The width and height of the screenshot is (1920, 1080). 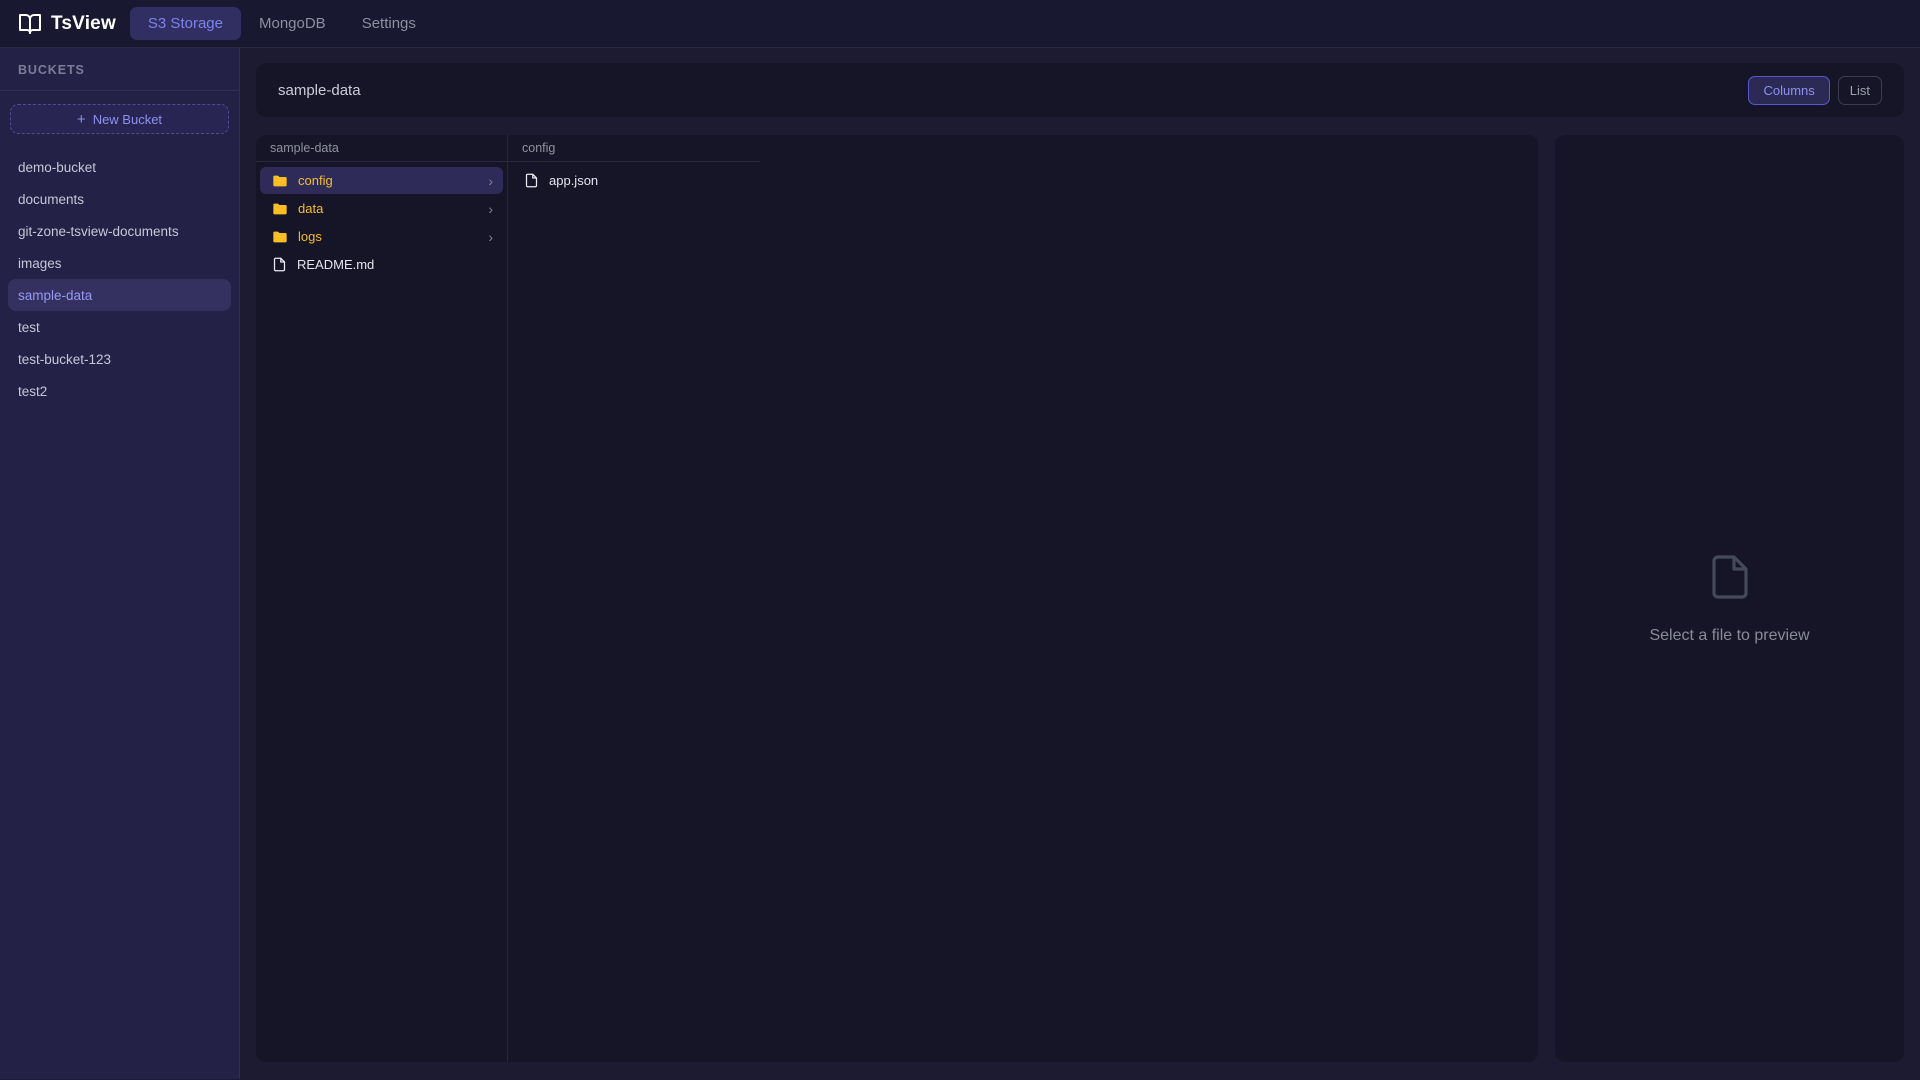 What do you see at coordinates (960, 24) in the screenshot?
I see `topbar: TsView S3 Storage MongoDB Settings` at bounding box center [960, 24].